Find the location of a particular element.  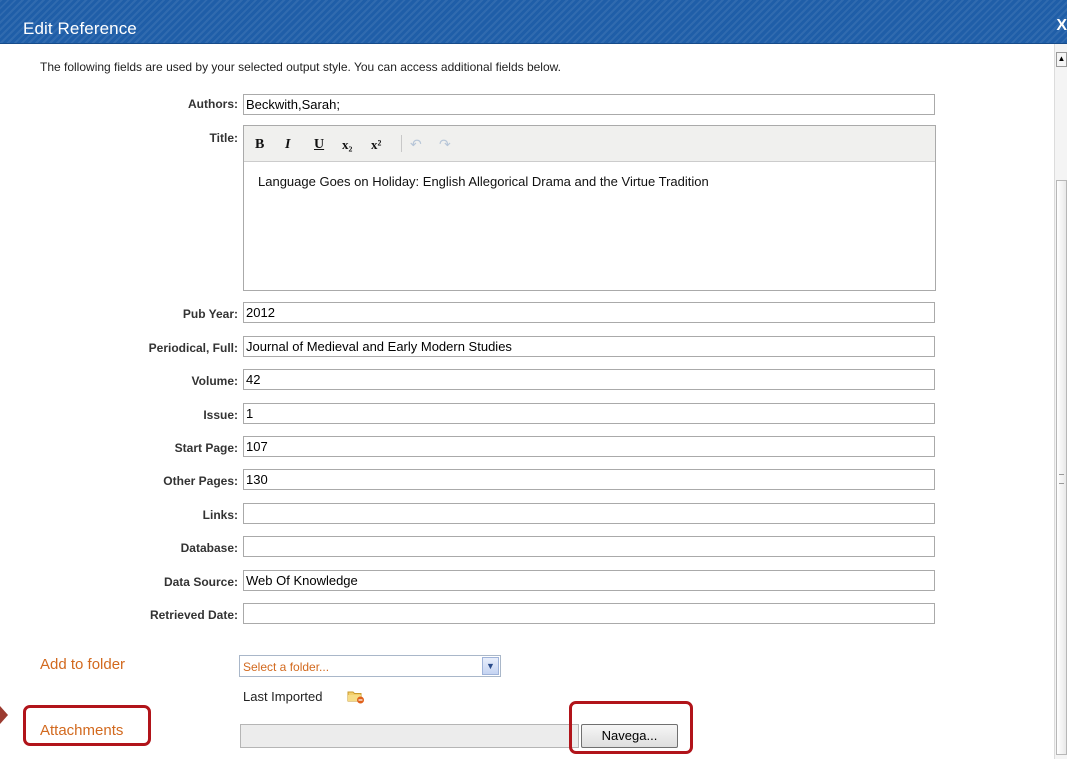

authors-field: Beckwith,Sarah; is located at coordinates (589, 104).